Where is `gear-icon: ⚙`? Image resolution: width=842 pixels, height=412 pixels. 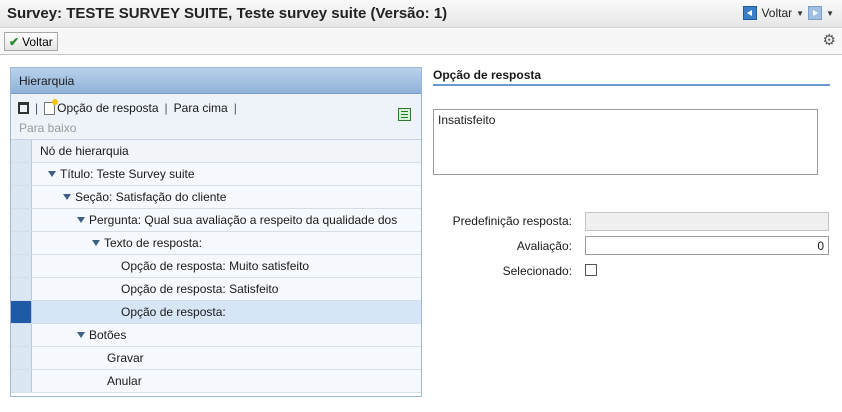
gear-icon: ⚙ is located at coordinates (829, 41).